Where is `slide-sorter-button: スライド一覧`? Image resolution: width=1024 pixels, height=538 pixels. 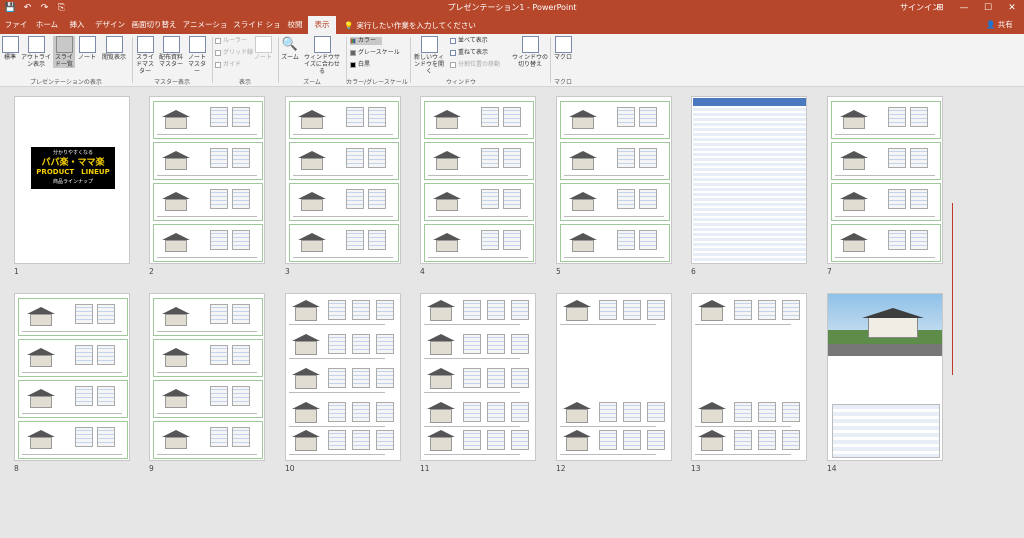
slide-sorter-button: スライド一覧 is located at coordinates (64, 52).